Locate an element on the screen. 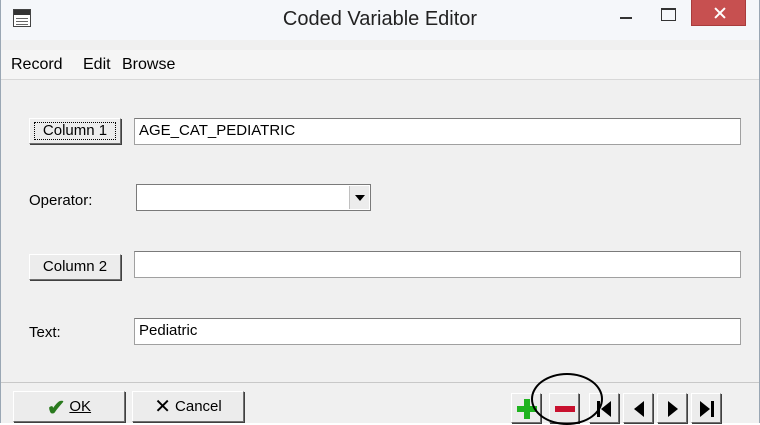 Image resolution: width=760 pixels, height=425 pixels. next-record-button is located at coordinates (672, 408).